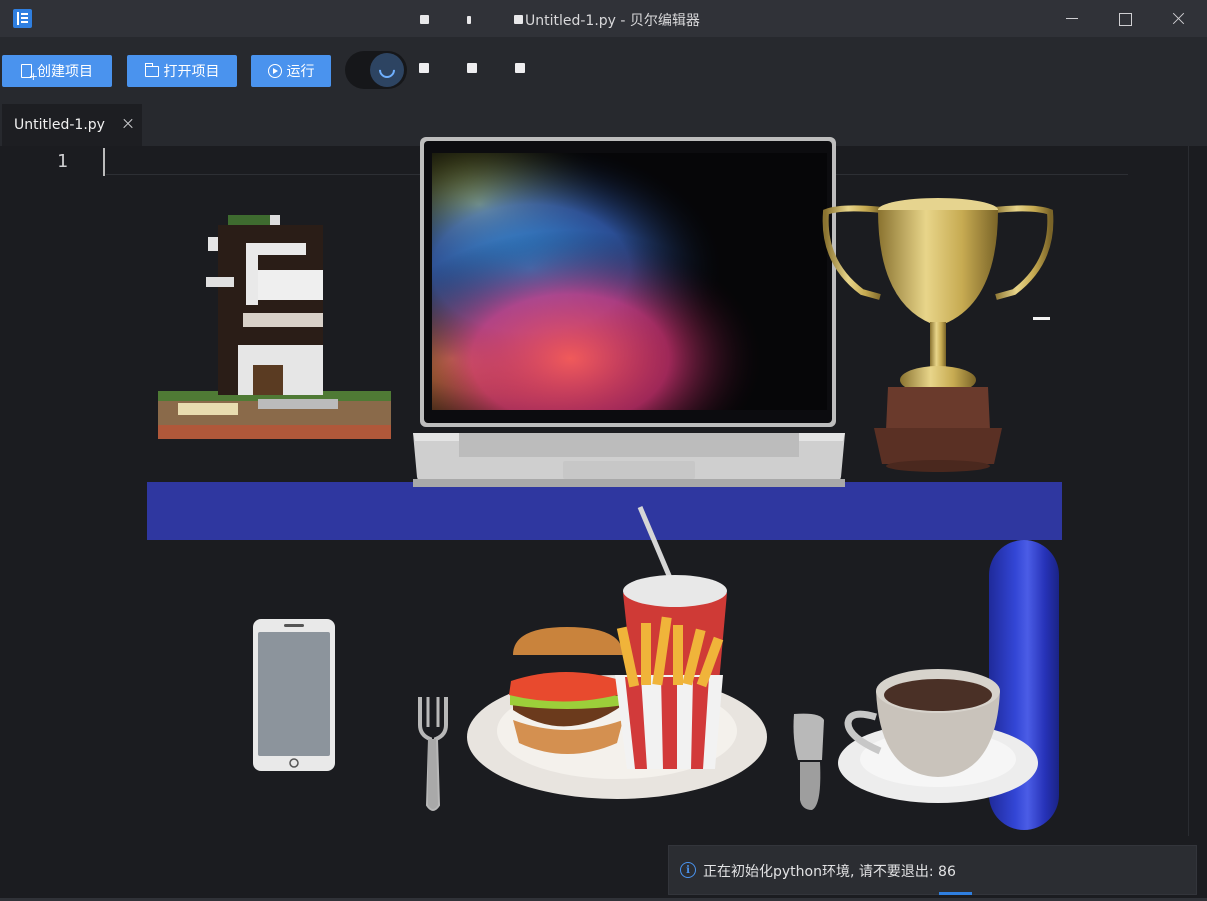  I want to click on vertical-scrollbar, so click(1188, 491).